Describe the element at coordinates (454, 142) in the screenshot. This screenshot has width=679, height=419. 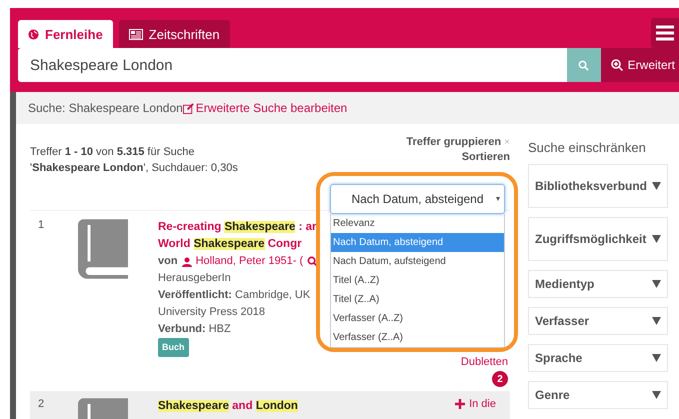
I see `group-results-label: Treffer gruppieren` at that location.